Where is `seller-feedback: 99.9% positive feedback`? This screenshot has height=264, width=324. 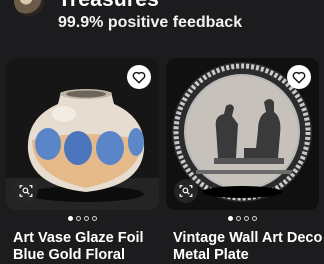
seller-feedback: 99.9% positive feedback is located at coordinates (150, 22).